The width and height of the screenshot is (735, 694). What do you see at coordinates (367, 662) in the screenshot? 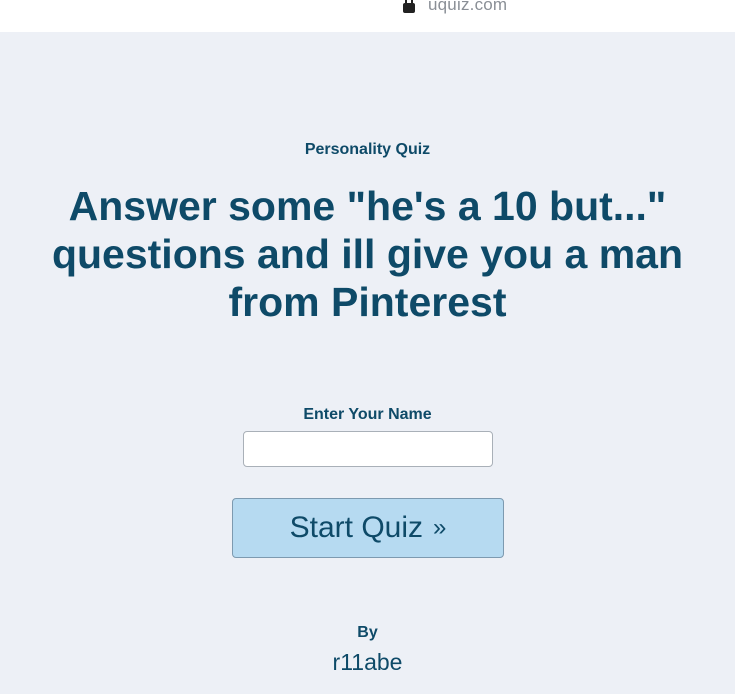
I see `author-name: r11abe` at bounding box center [367, 662].